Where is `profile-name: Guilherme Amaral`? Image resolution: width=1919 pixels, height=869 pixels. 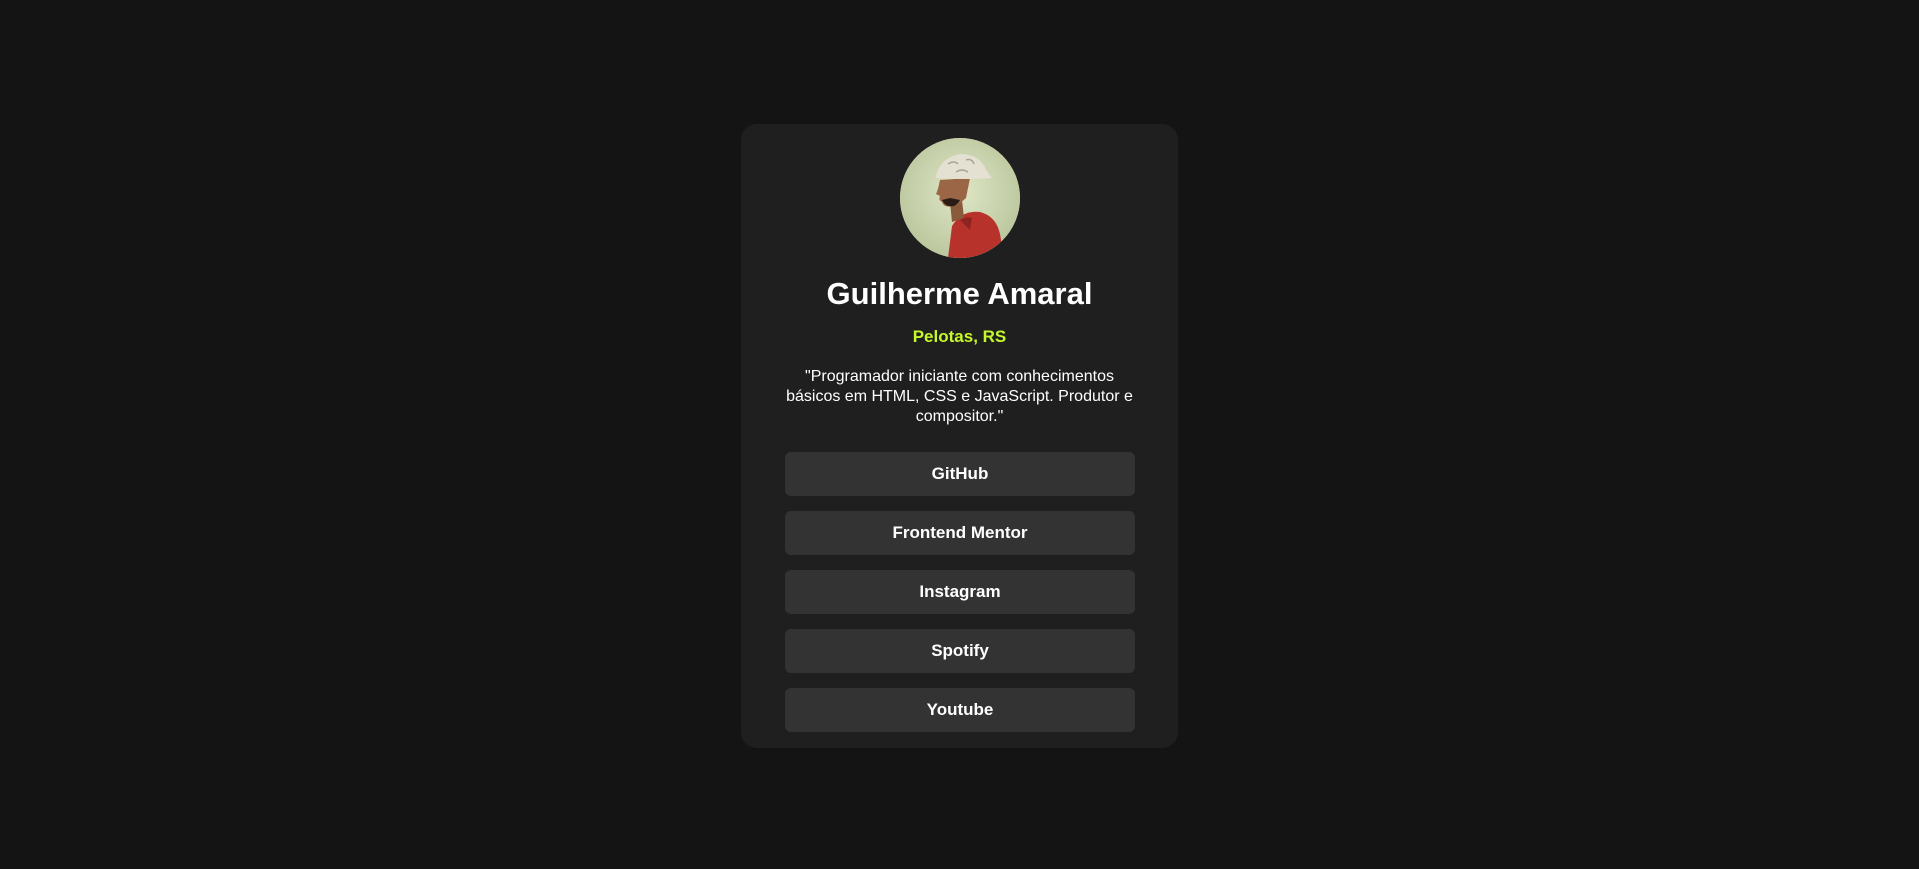 profile-name: Guilherme Amaral is located at coordinates (959, 293).